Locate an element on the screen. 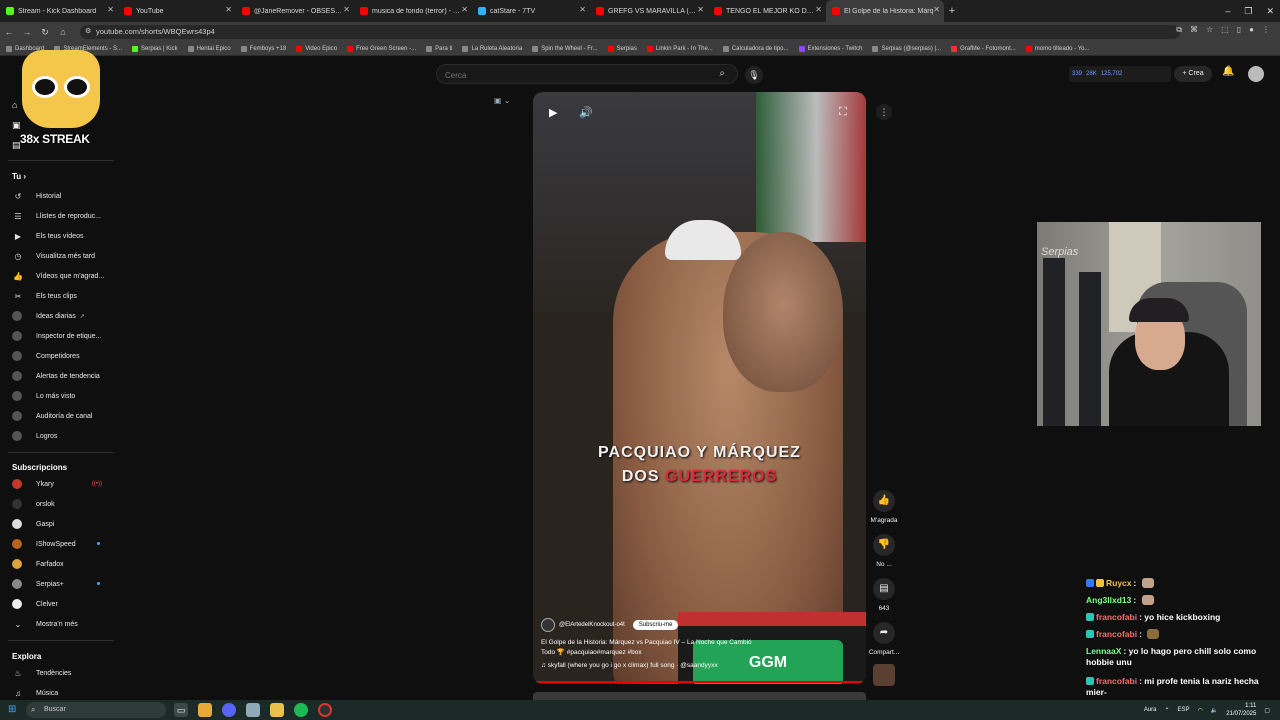 This screenshot has width=1280, height=720. more-options-icon: ⋮ is located at coordinates (884, 112).